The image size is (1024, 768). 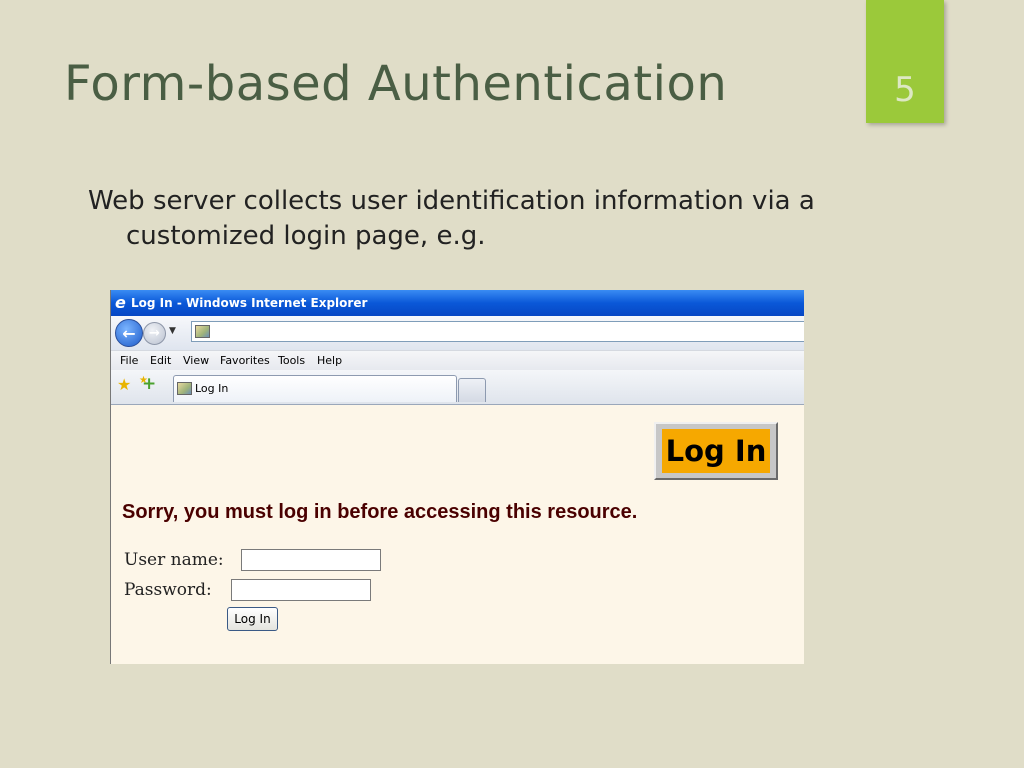 I want to click on forward-arrow-icon: →, so click(x=154, y=333).